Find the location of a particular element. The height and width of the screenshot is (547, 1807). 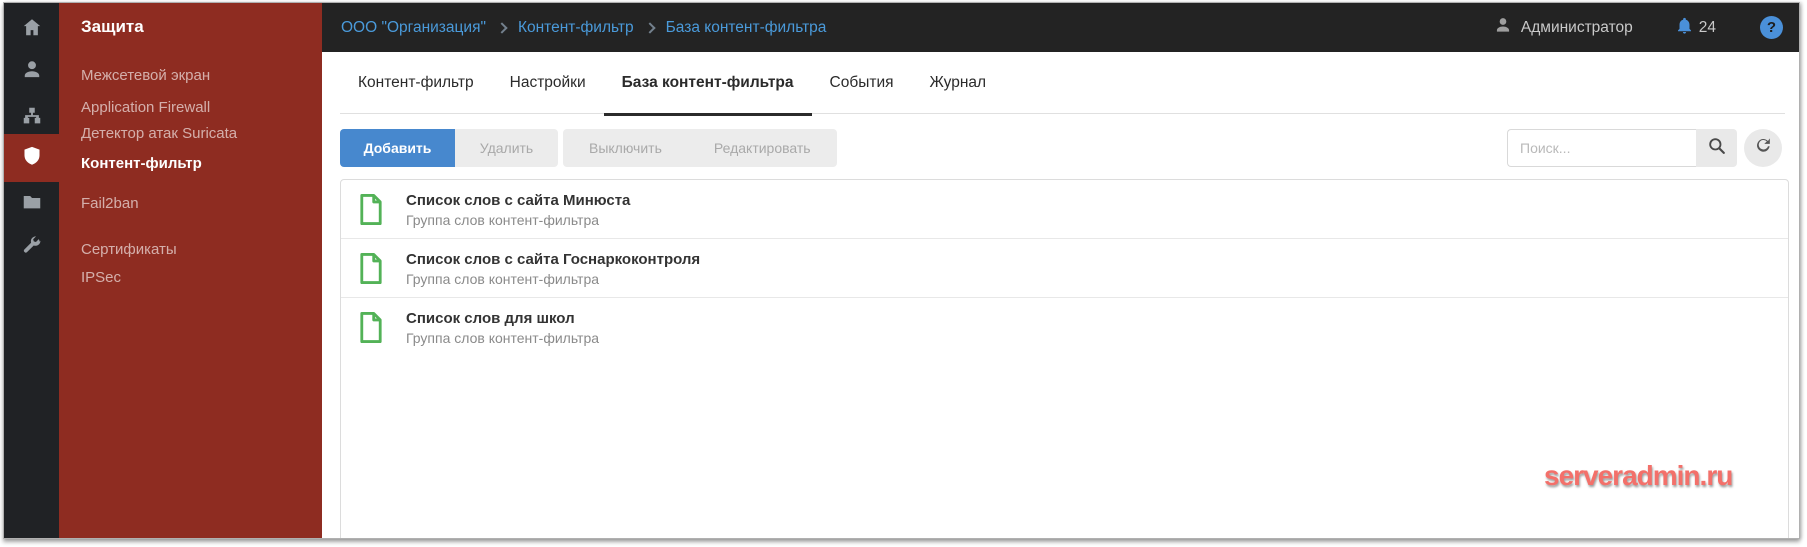

edit-button: Редактировать is located at coordinates (762, 148).